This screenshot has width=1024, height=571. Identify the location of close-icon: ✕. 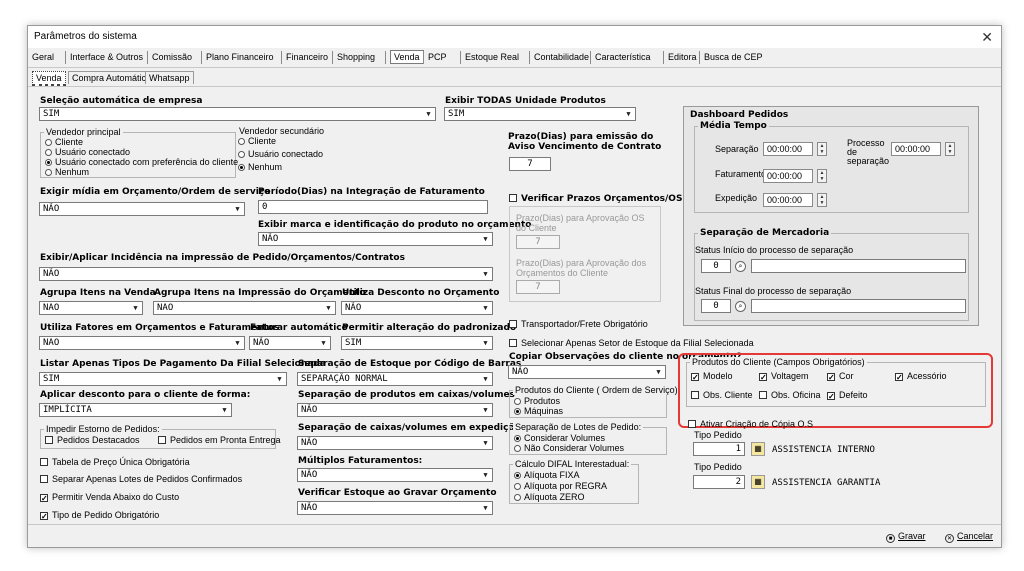
(987, 37).